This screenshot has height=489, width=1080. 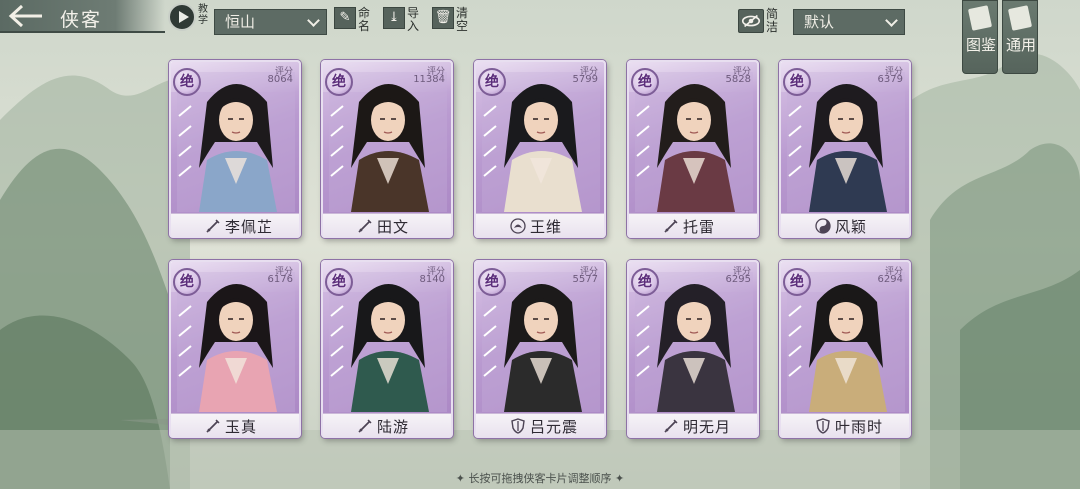 I want to click on hero-card: 绝 评分 8064 李佩芷, so click(x=235, y=149).